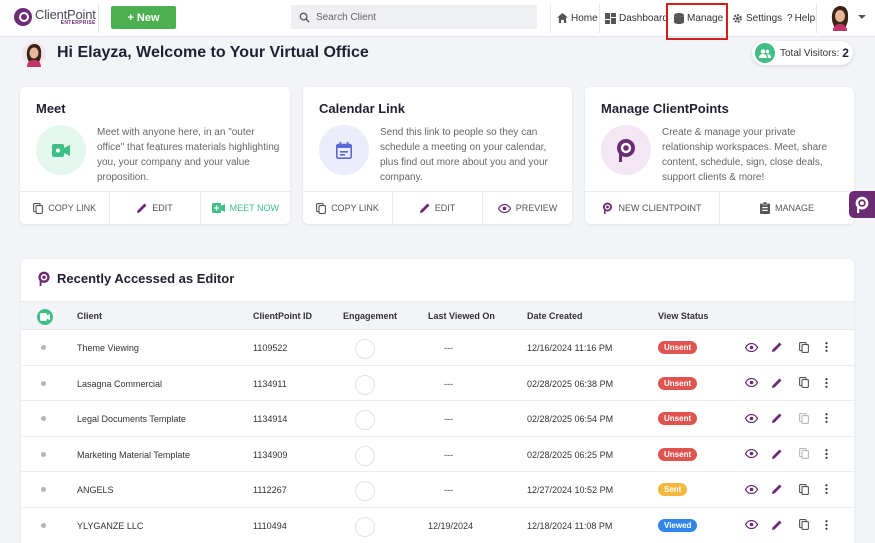 This screenshot has width=875, height=543. Describe the element at coordinates (133, 455) in the screenshot. I see `cell-client: Marketing Material Template` at that location.